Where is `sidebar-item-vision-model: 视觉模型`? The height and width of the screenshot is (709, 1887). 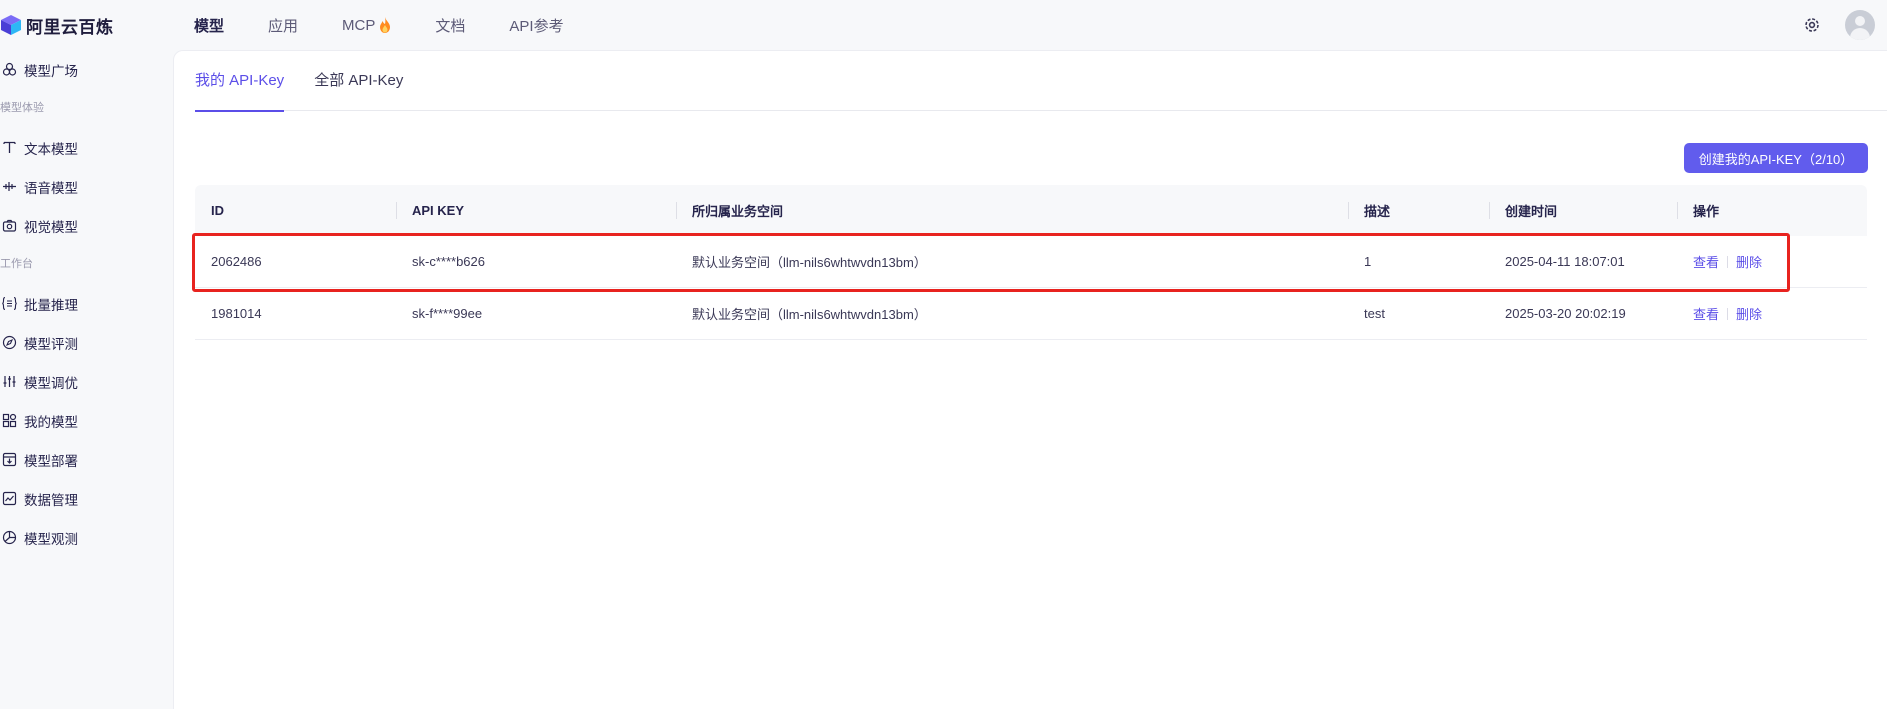
sidebar-item-vision-model: 视觉模型 is located at coordinates (86, 225).